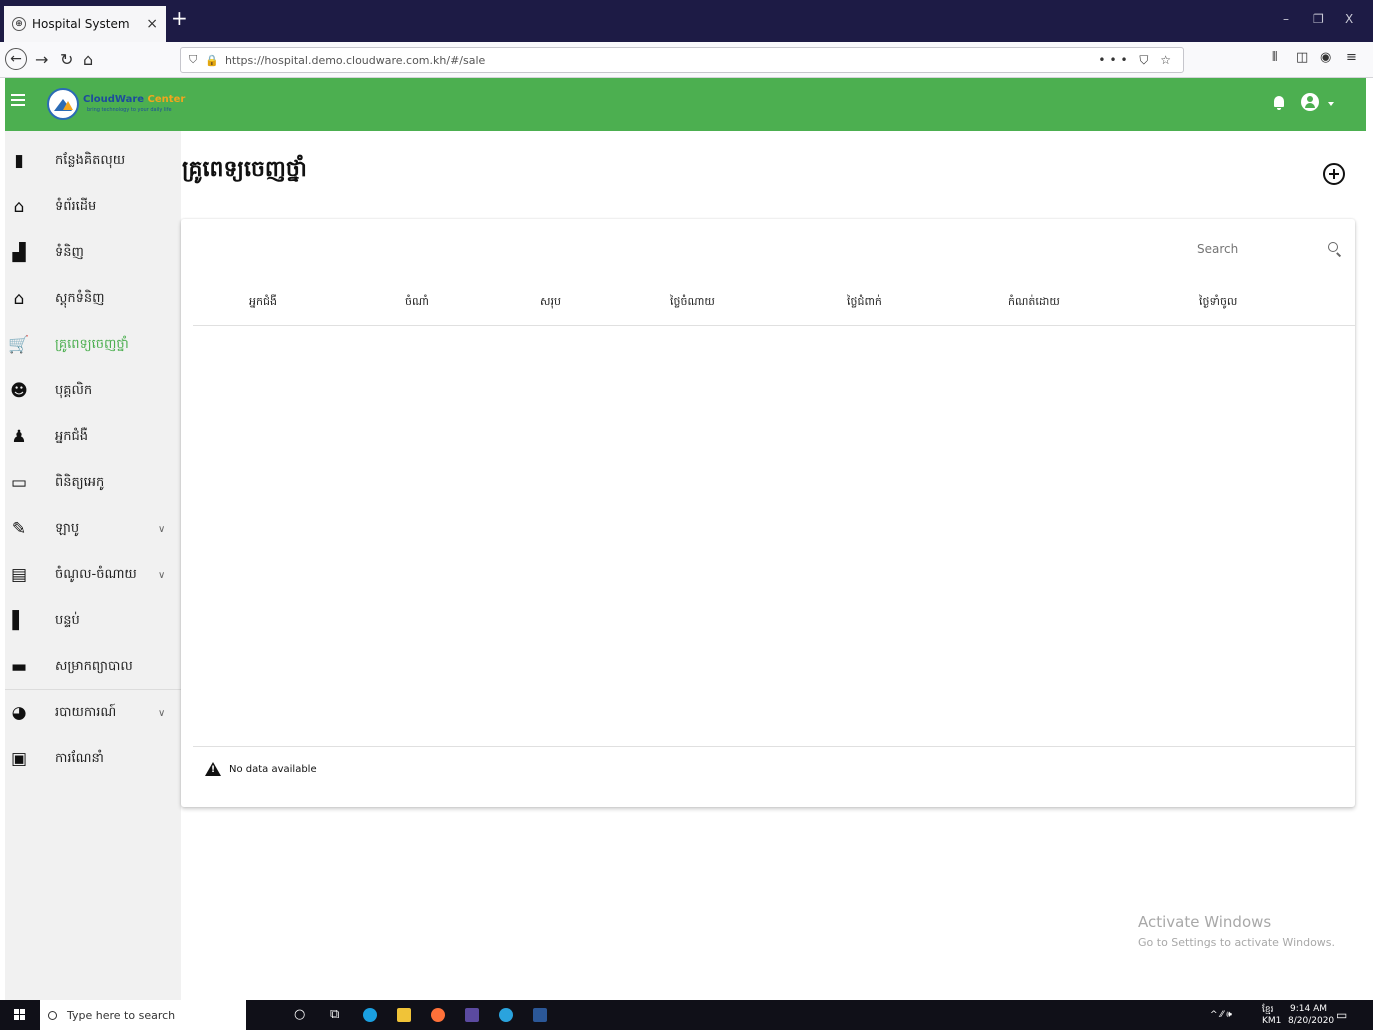 The width and height of the screenshot is (1373, 1030). Describe the element at coordinates (1272, 1021) in the screenshot. I see `language-sub: KM1` at that location.